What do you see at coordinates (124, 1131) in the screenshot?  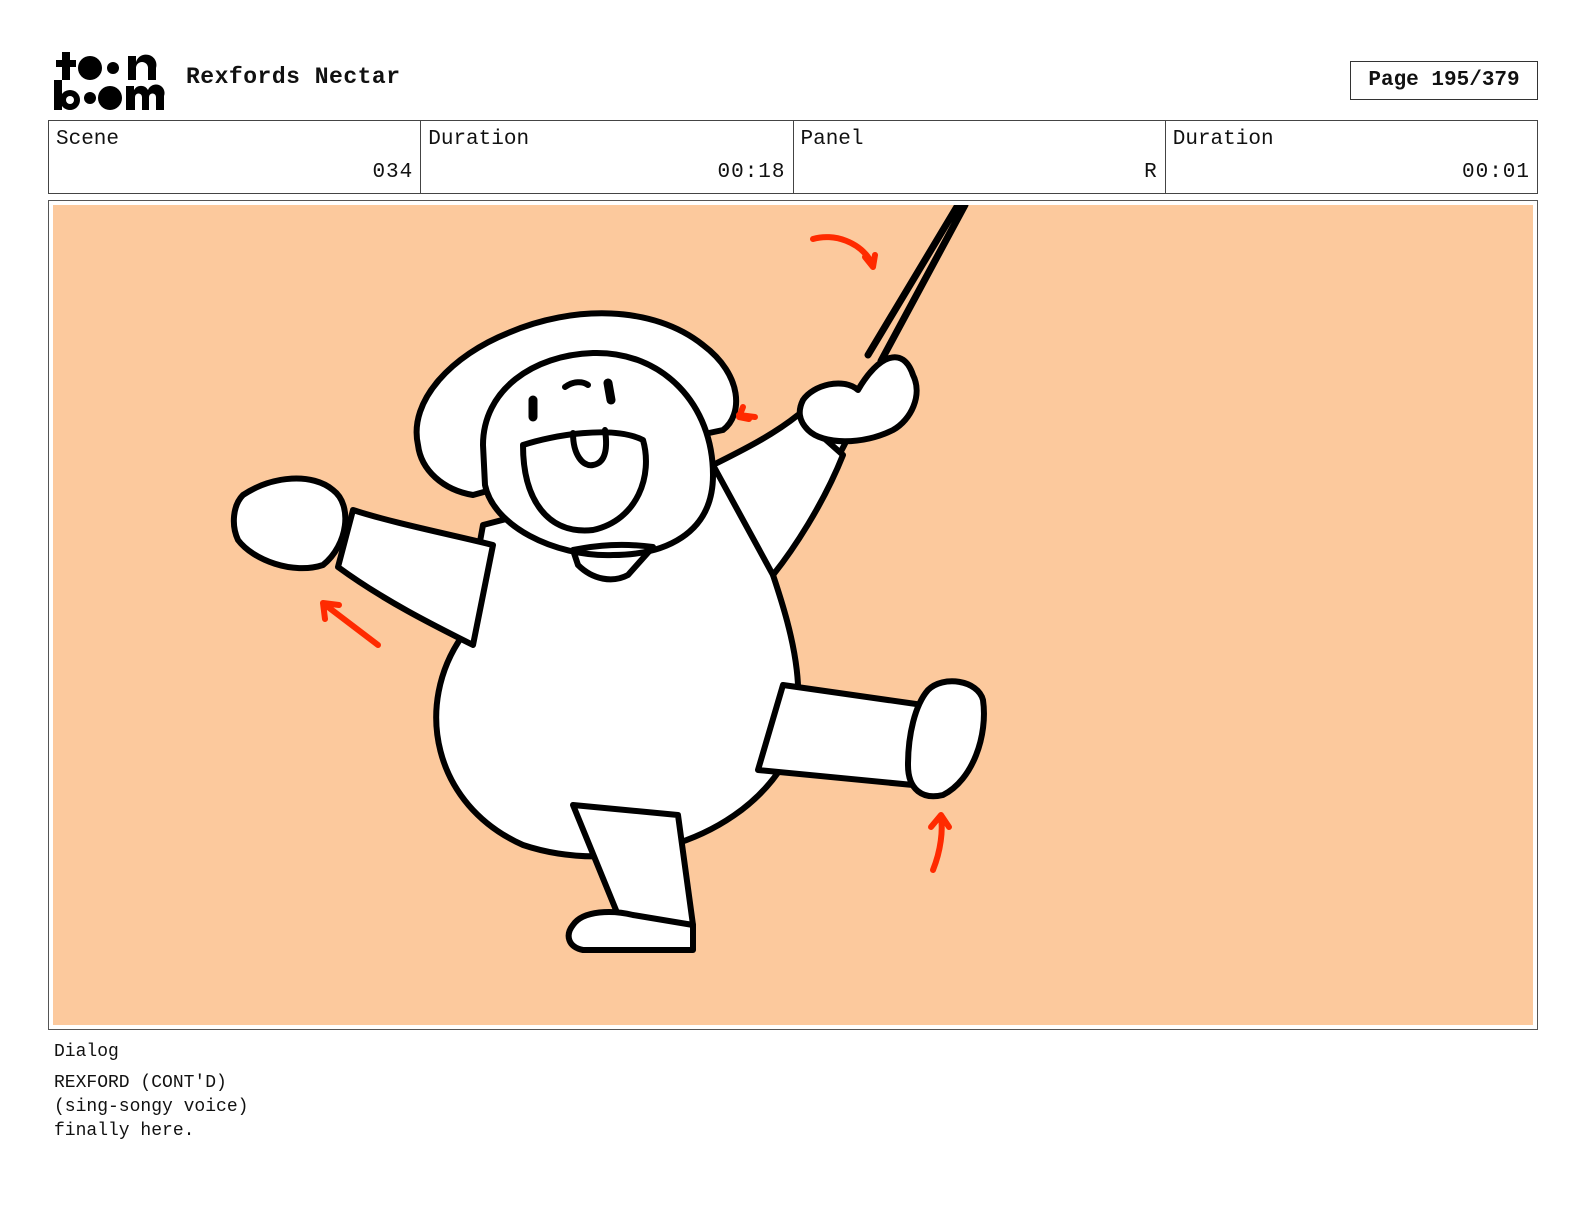 I see `dialog-line: finally here.` at bounding box center [124, 1131].